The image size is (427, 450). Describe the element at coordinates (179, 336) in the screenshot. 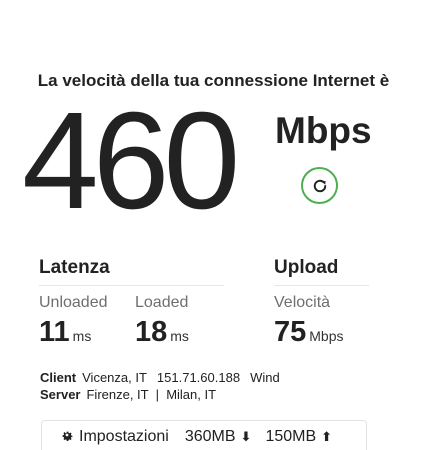

I see `loaded-unit: ms` at that location.